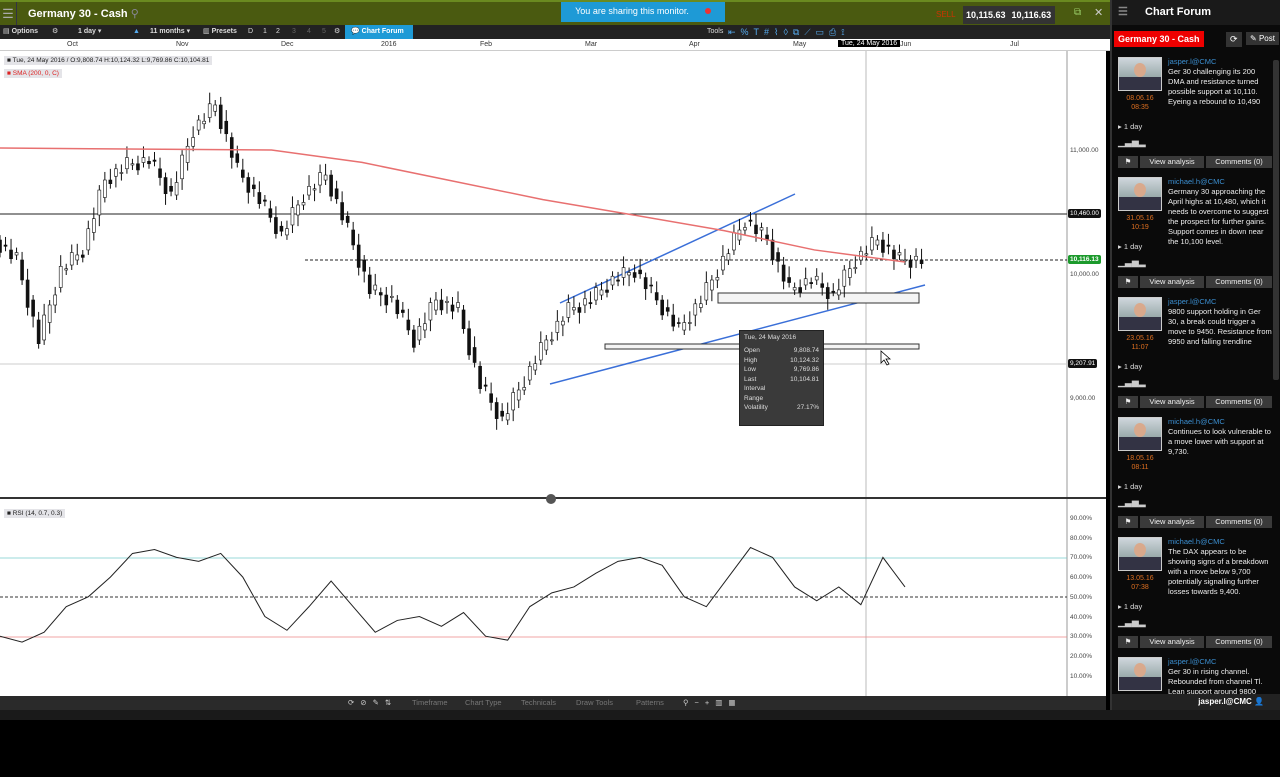 The width and height of the screenshot is (1280, 777). Describe the element at coordinates (594, 703) in the screenshot. I see `tab-draw-tools: Draw Tools` at that location.